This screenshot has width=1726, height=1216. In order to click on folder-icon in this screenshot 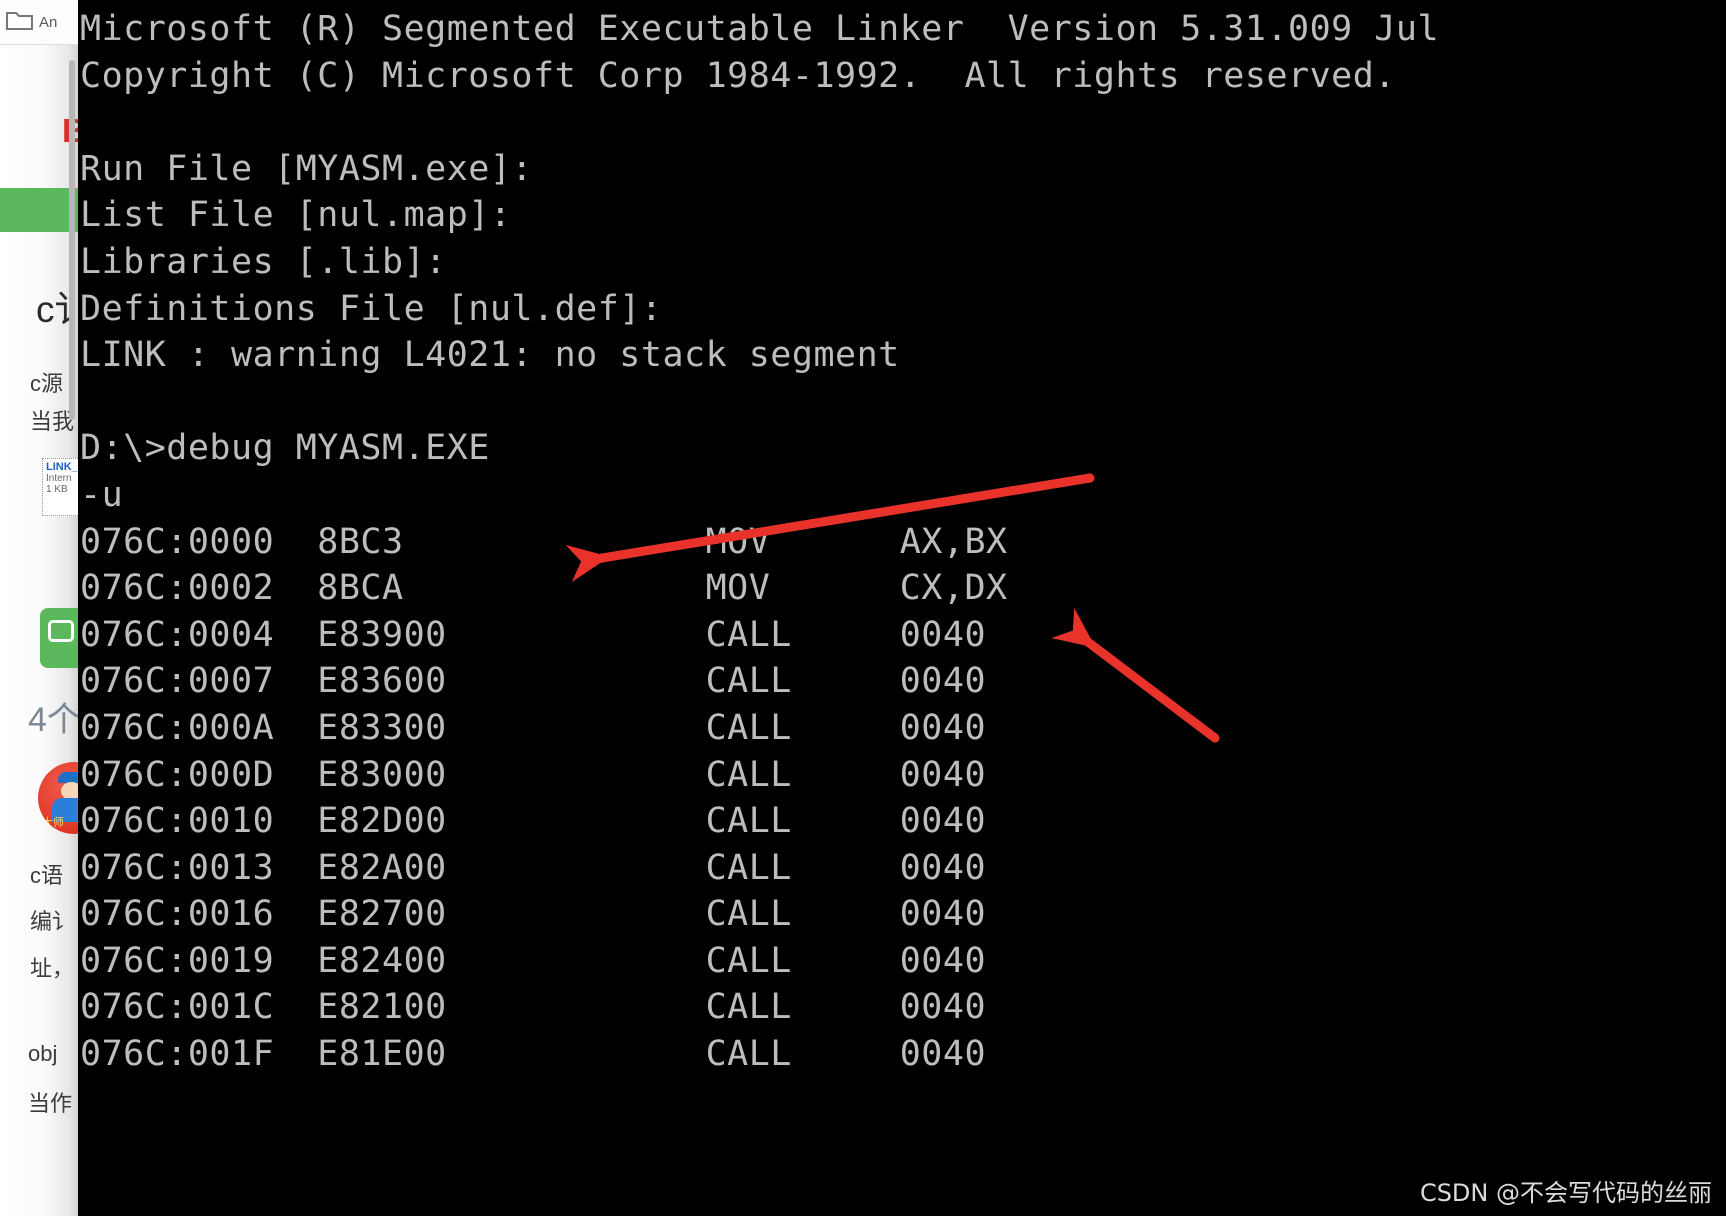, I will do `click(20, 22)`.